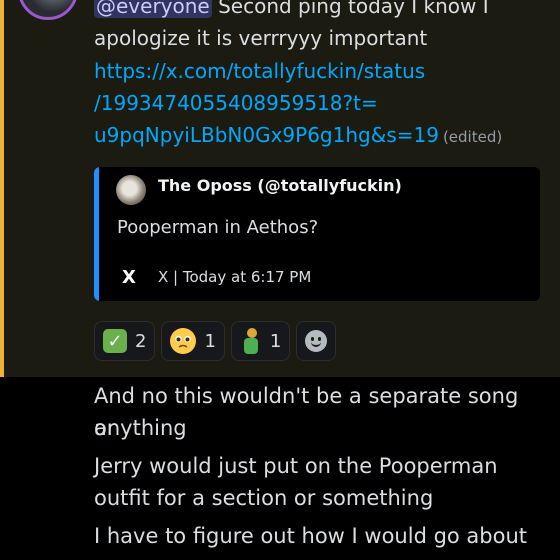  I want to click on person-figure-icon, so click(251, 341).